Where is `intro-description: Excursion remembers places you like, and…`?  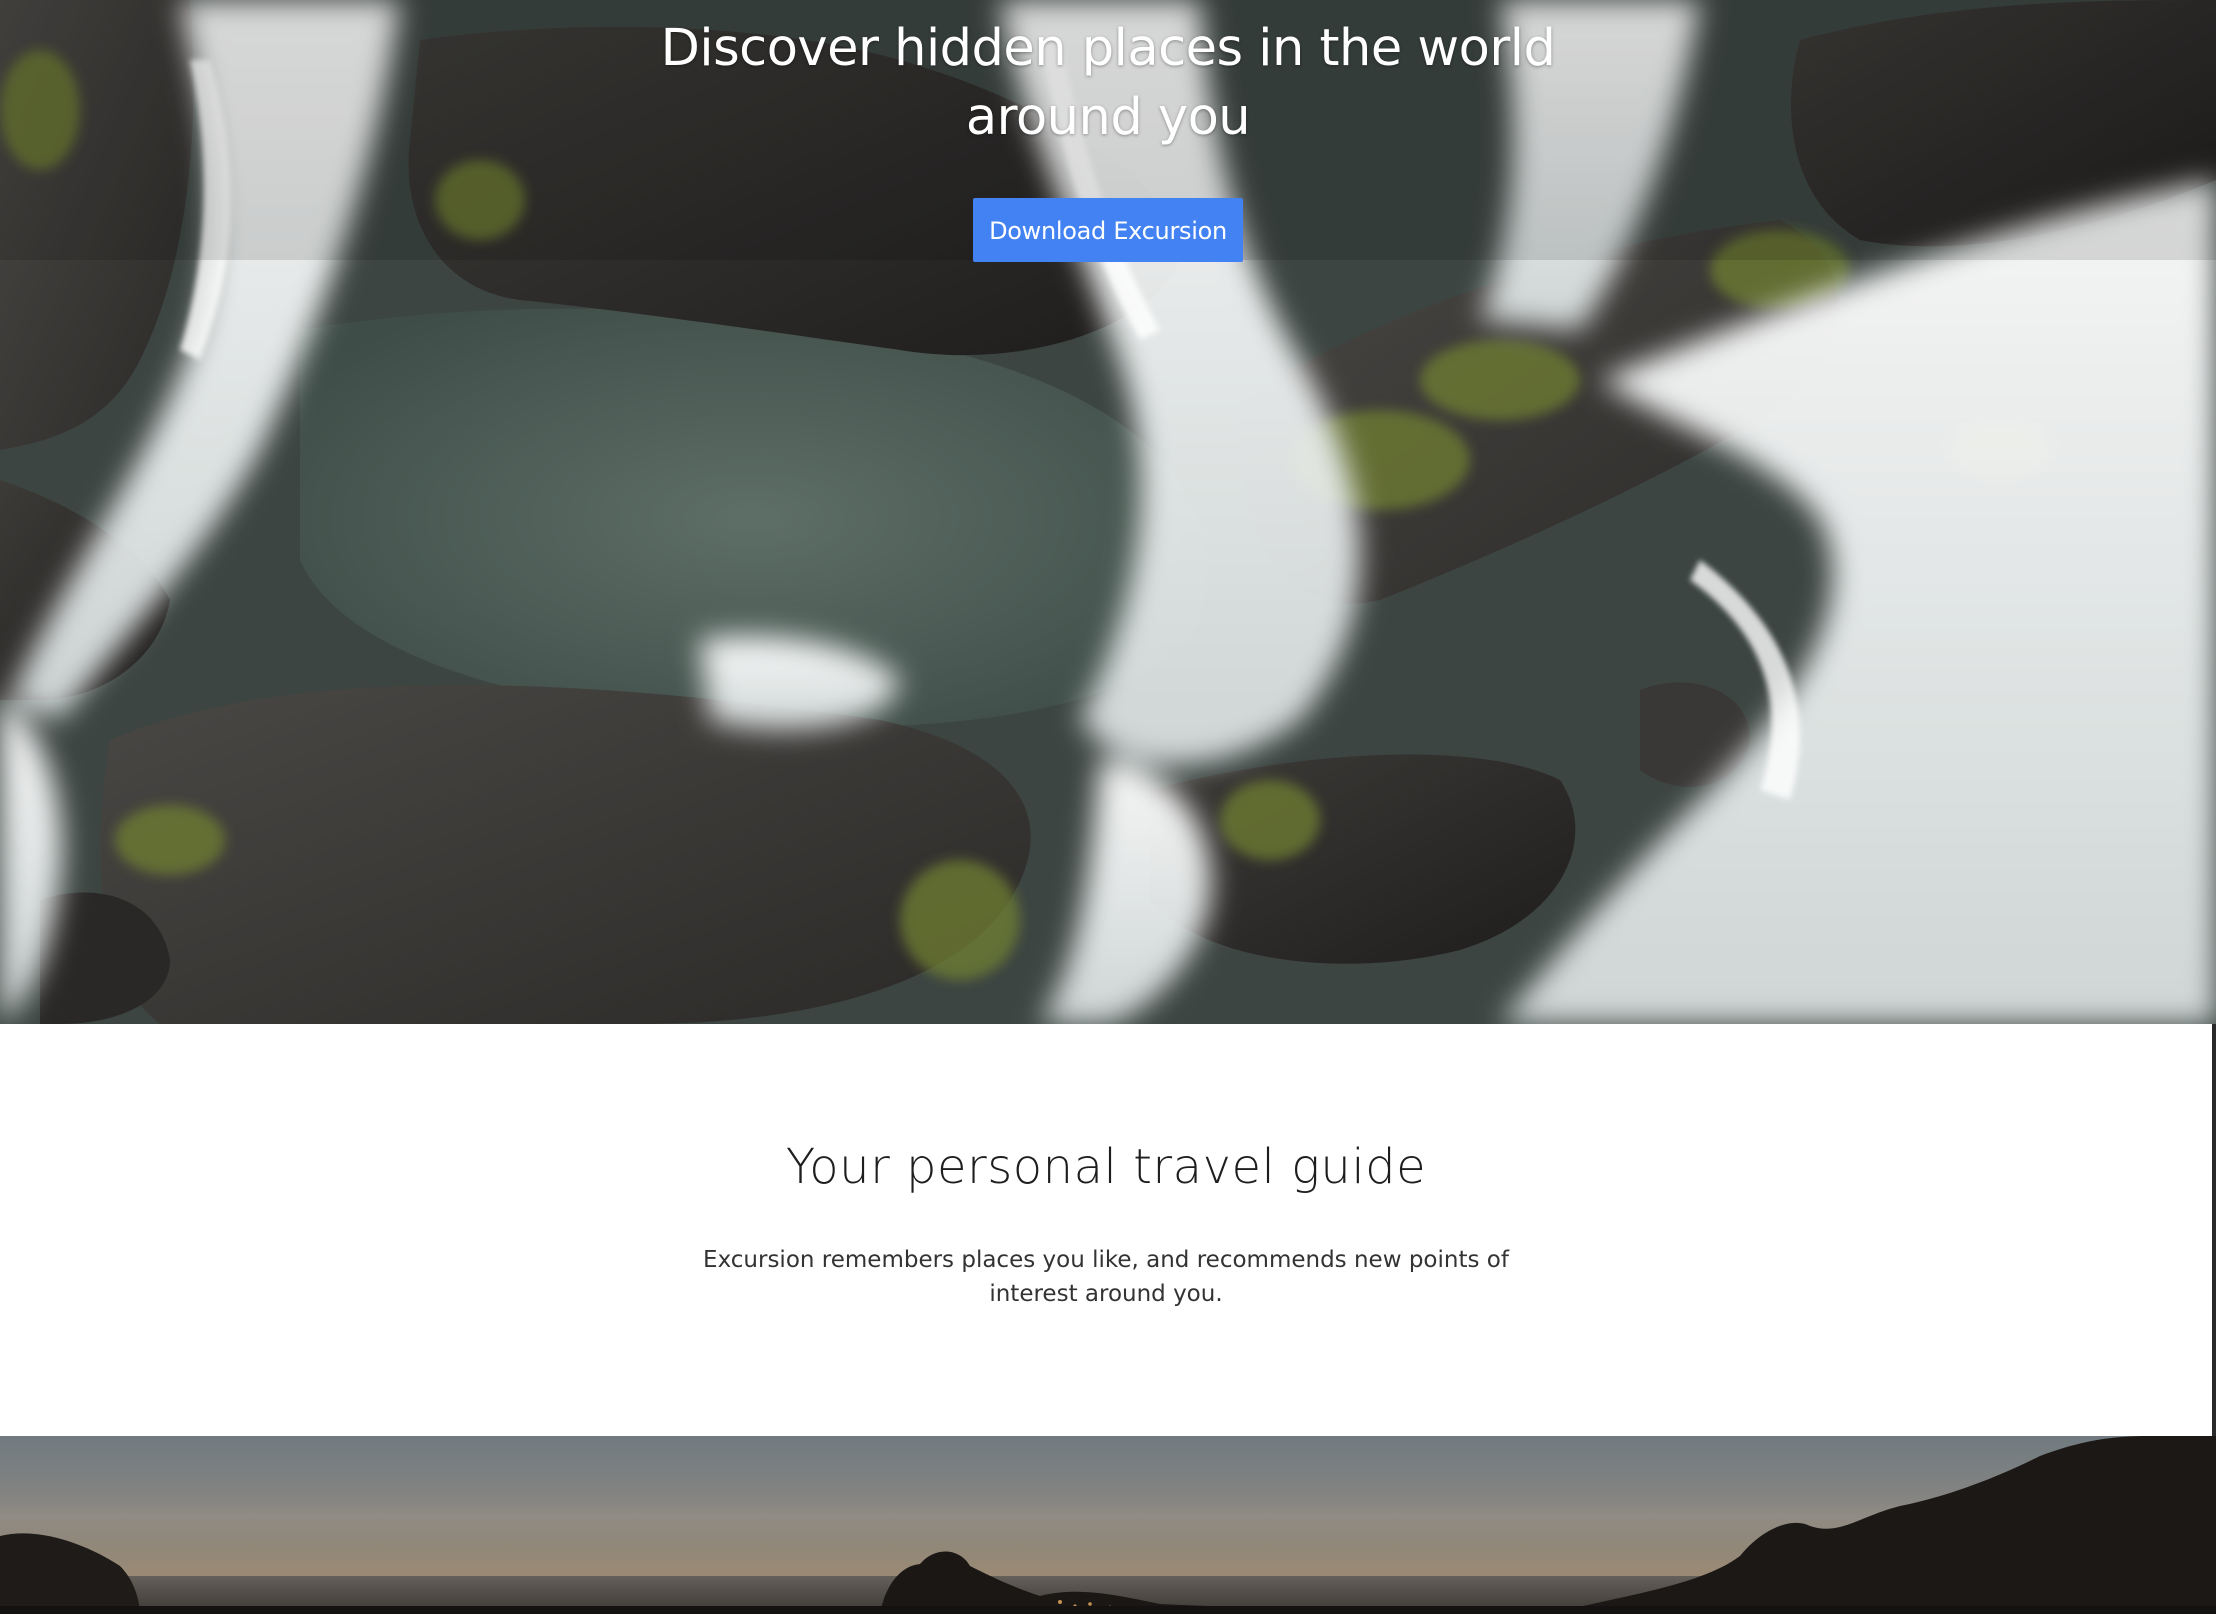
intro-description: Excursion remembers places you like, and… is located at coordinates (1106, 1277).